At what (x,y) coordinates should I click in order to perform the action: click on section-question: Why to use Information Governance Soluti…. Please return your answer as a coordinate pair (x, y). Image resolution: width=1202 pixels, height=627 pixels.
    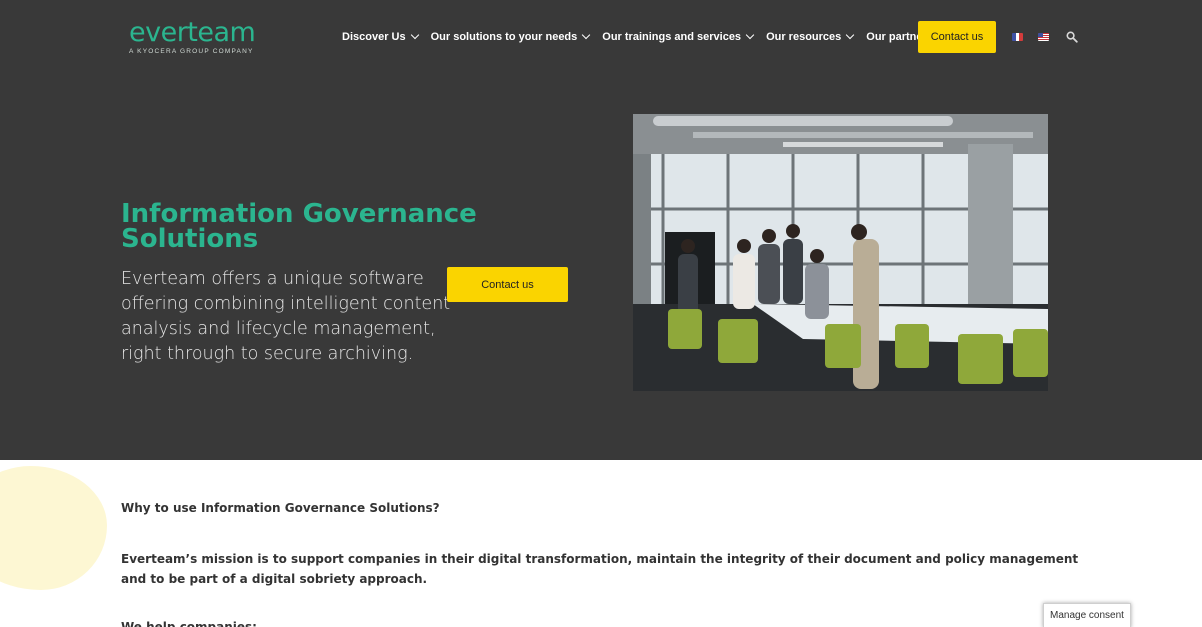
    Looking at the image, I should click on (280, 508).